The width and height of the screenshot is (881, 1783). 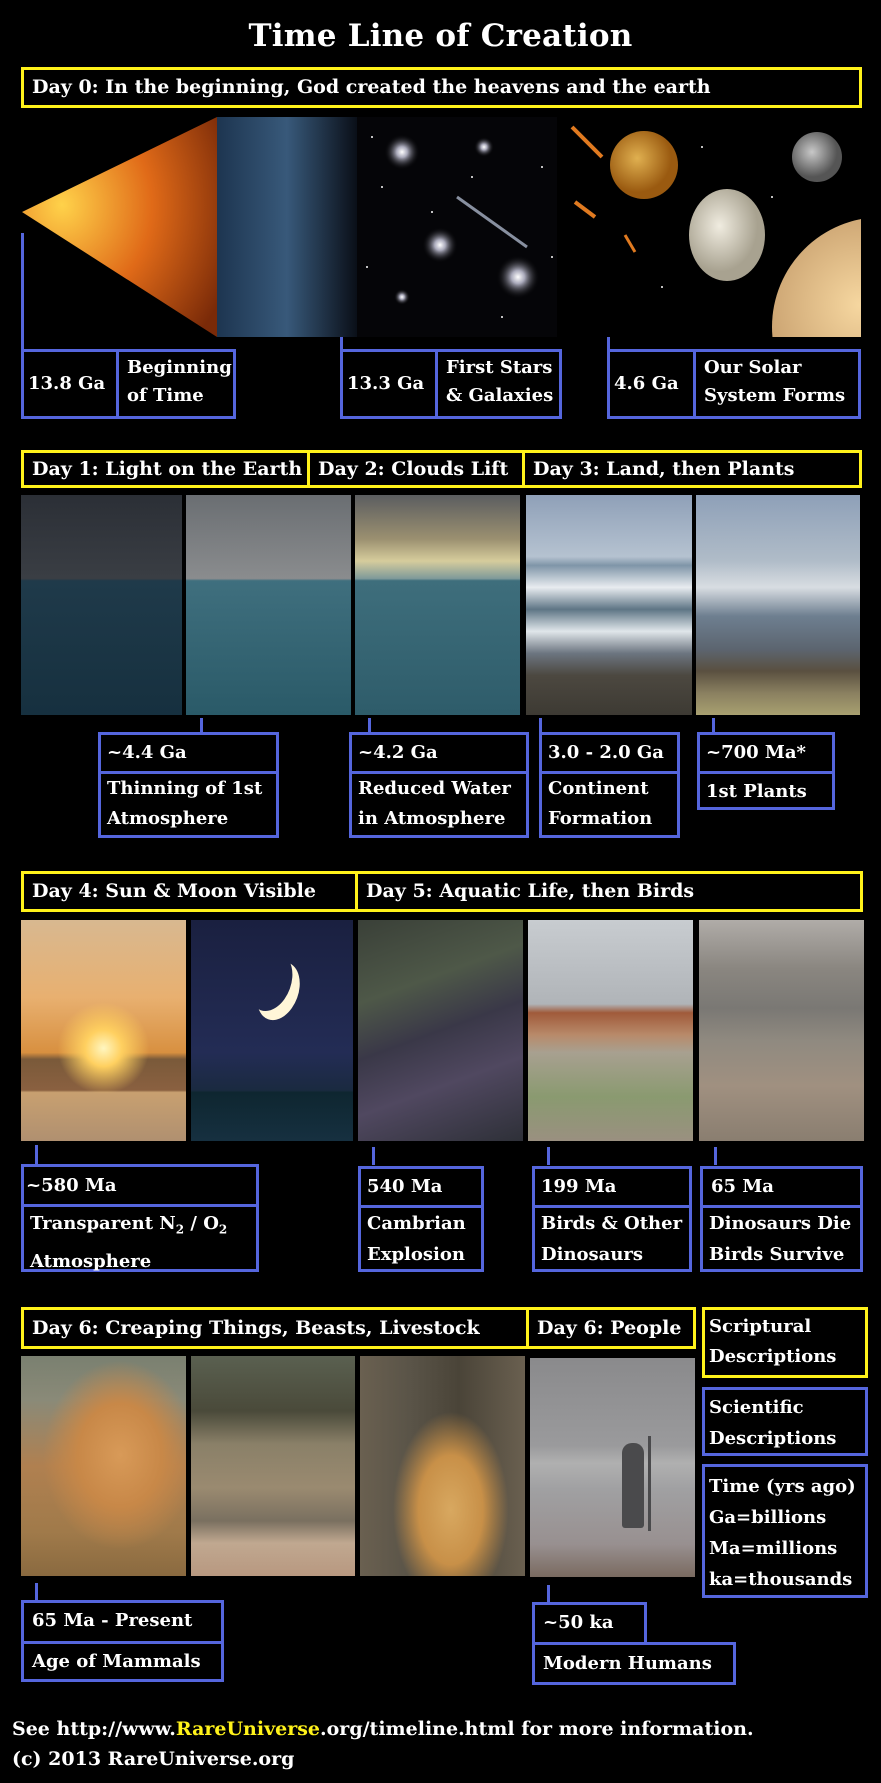 I want to click on person-silhouette, so click(x=633, y=1485).